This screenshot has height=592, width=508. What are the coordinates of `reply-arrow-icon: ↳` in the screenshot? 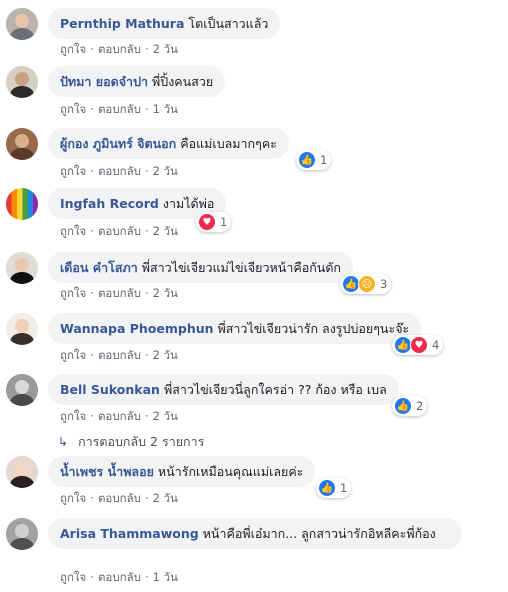 It's located at (63, 442).